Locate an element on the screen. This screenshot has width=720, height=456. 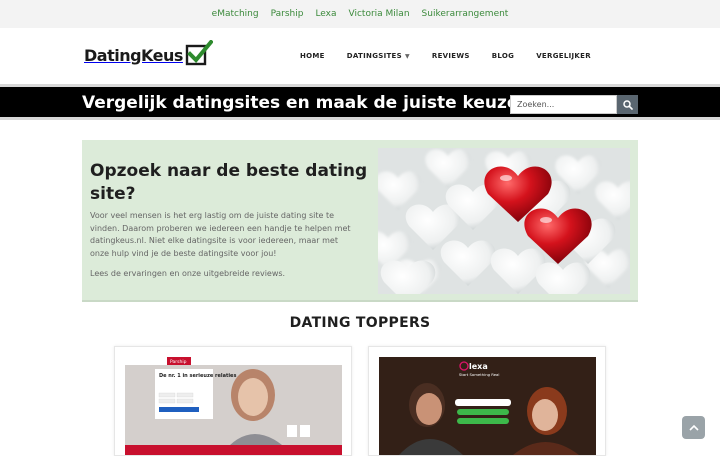
parship-brand: Parship is located at coordinates (178, 362).